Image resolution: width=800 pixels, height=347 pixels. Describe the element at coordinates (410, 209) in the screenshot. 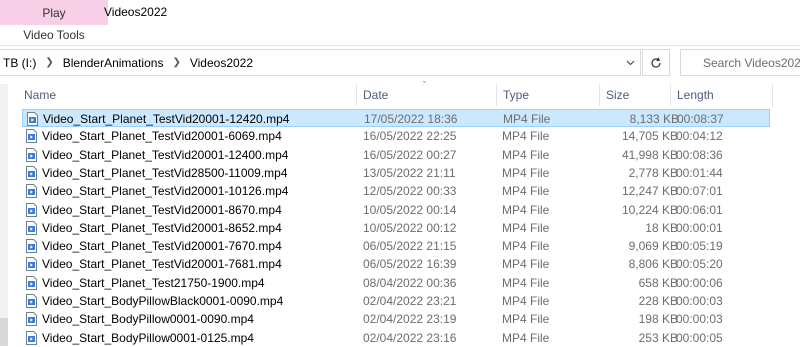

I see `file-date: 10/05/2022 00:14` at that location.